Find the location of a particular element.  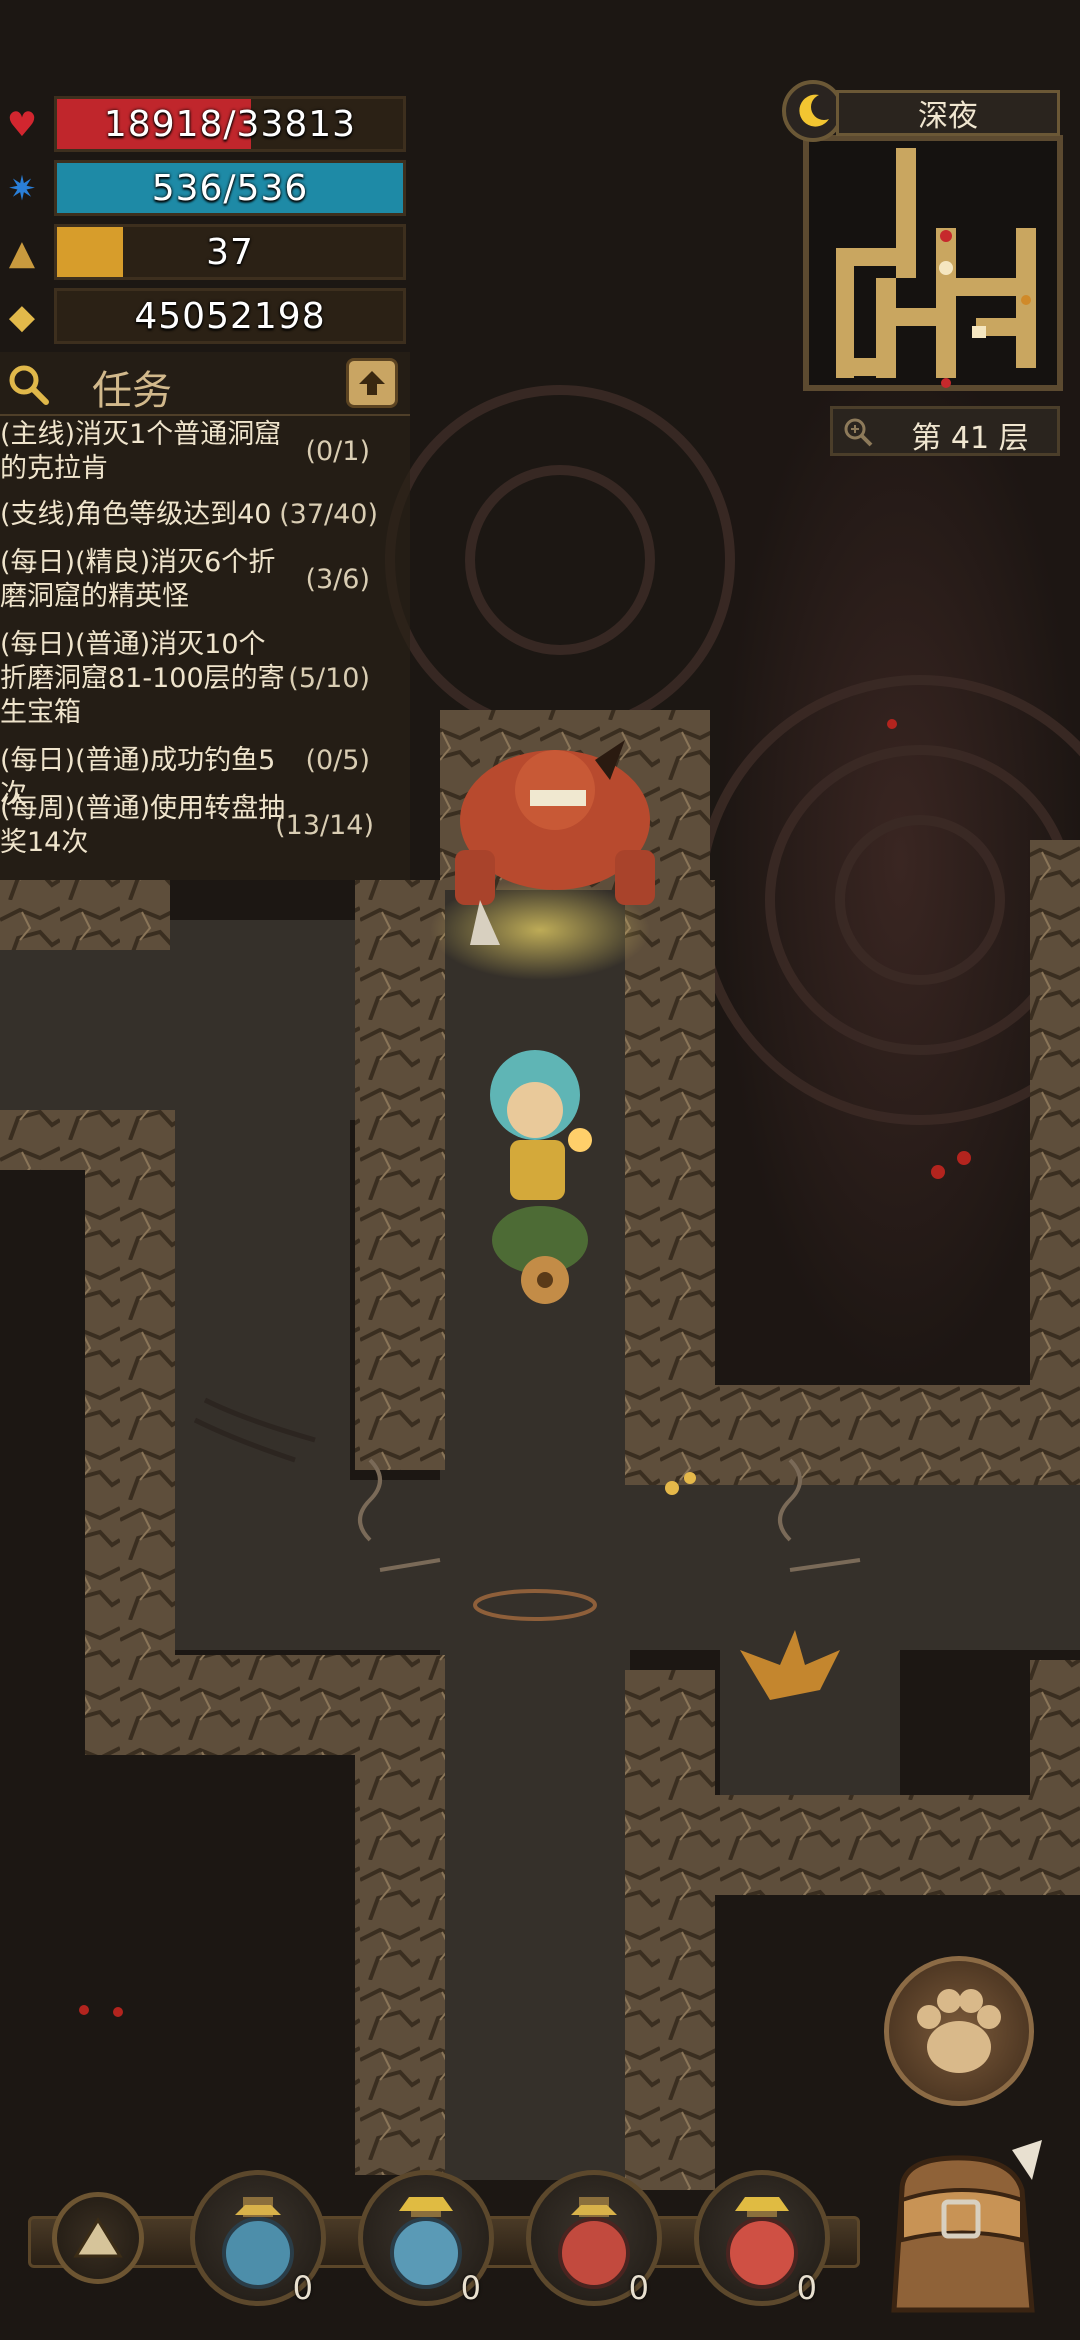

collapse-button is located at coordinates (372, 383).